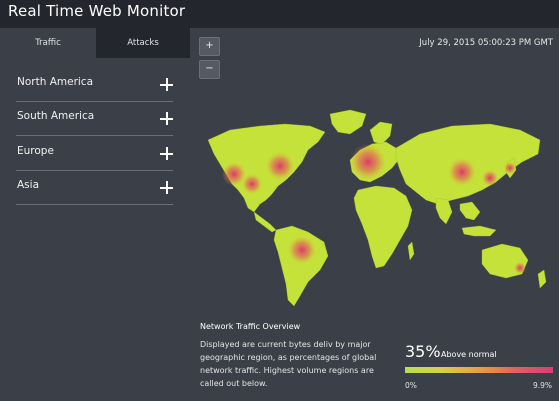 The image size is (559, 401). Describe the element at coordinates (94, 153) in the screenshot. I see `region-item-europe: Europe` at that location.